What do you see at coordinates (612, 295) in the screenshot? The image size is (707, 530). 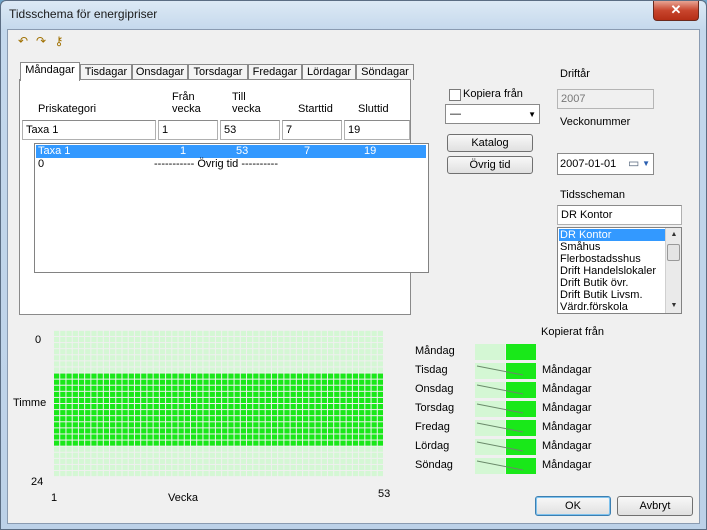 I see `list-item: Drift Butik Livsm.` at bounding box center [612, 295].